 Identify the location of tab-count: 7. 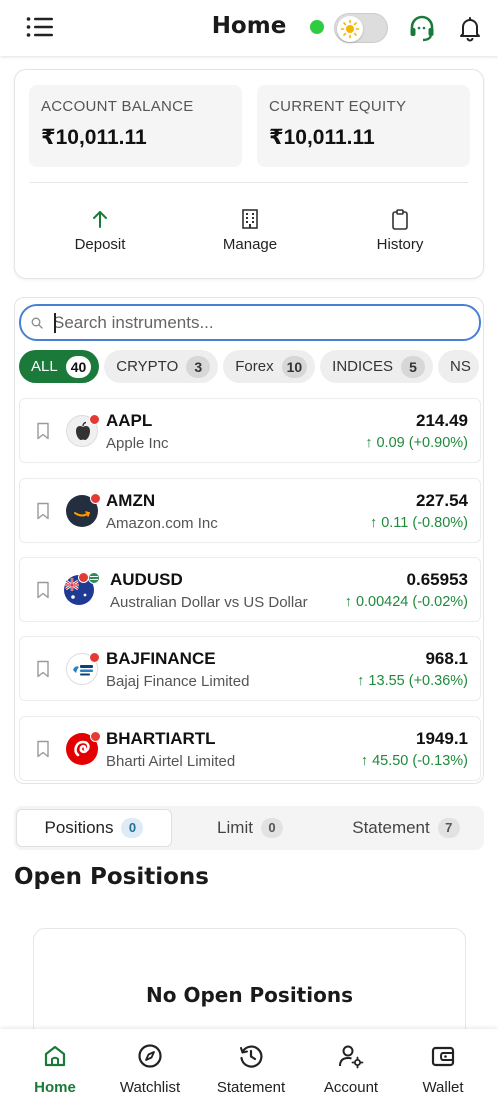
(448, 828).